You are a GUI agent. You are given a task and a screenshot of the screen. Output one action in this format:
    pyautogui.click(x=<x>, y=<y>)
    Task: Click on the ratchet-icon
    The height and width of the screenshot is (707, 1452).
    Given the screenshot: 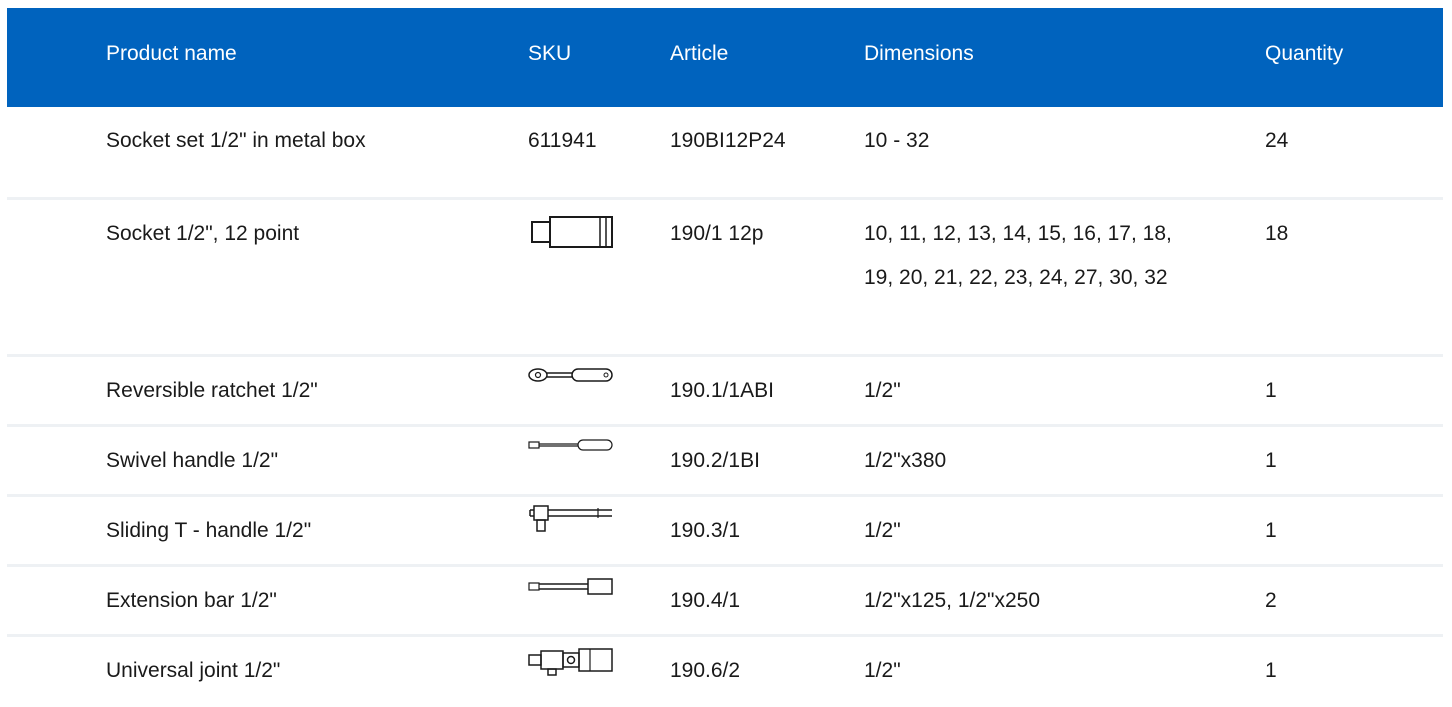 What is the action you would take?
    pyautogui.click(x=570, y=375)
    